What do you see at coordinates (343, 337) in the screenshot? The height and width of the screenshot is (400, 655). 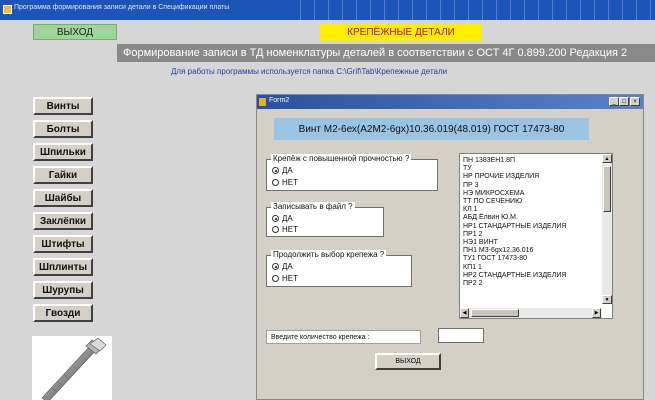 I see `quantity-label: Введите количество крепежа :` at bounding box center [343, 337].